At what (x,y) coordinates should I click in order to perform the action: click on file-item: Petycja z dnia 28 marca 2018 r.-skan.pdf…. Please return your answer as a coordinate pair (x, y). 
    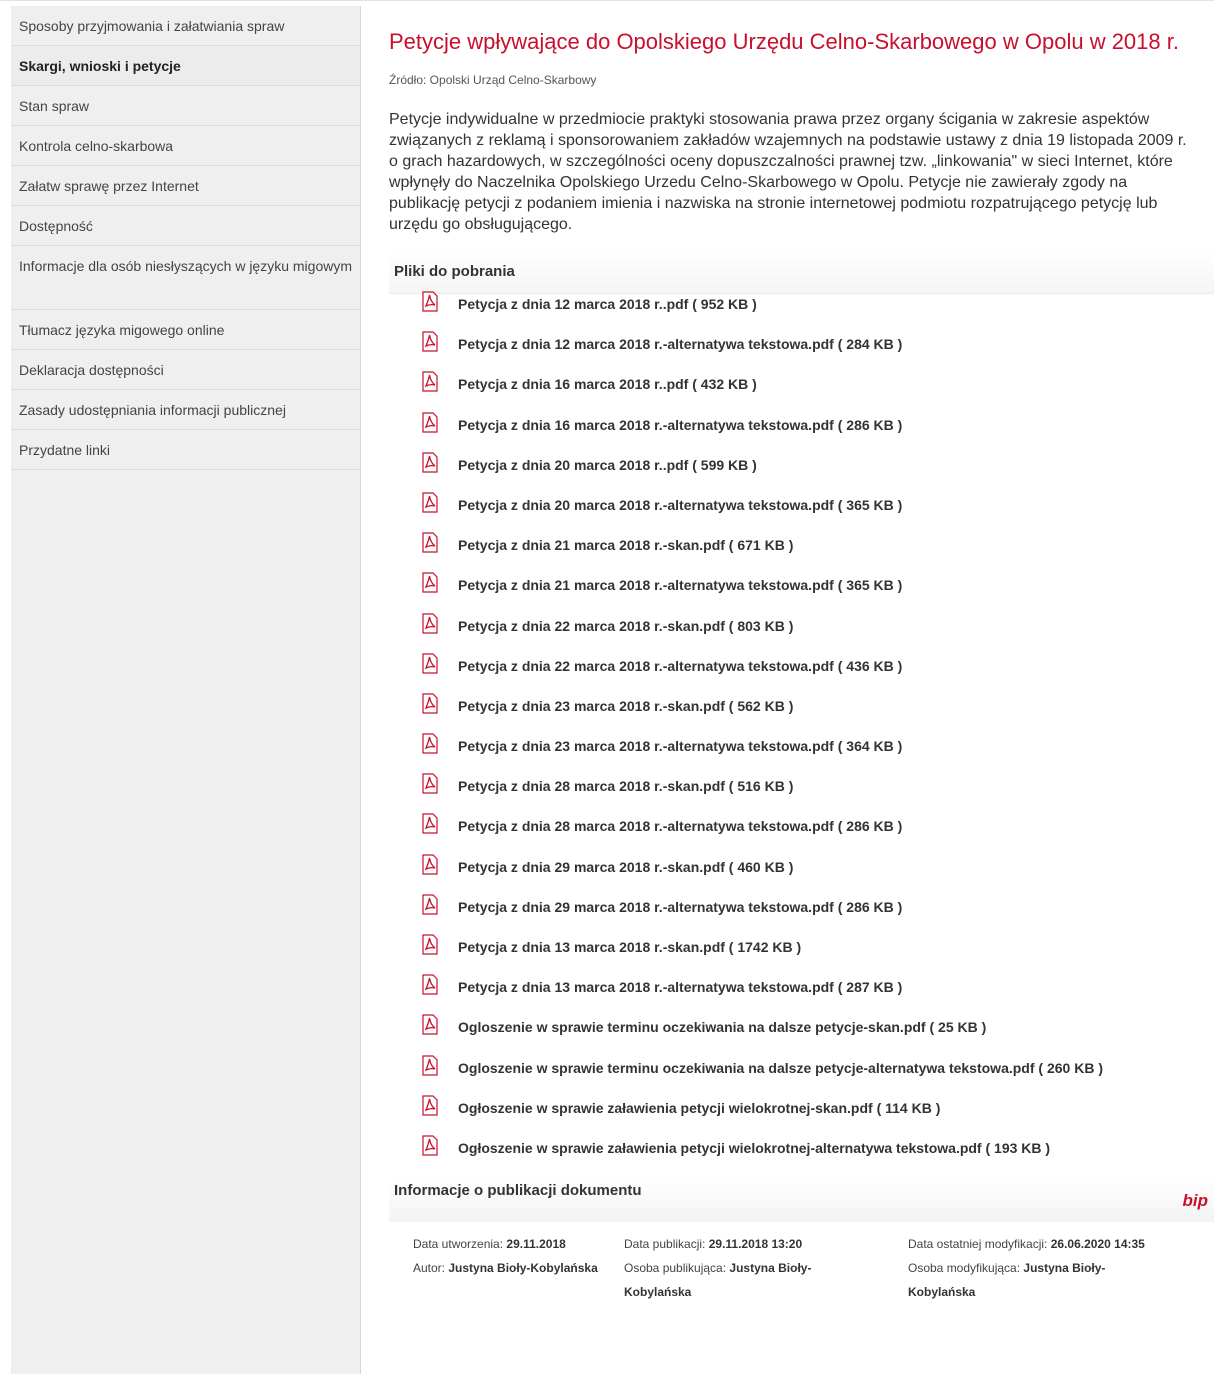
    Looking at the image, I should click on (801, 794).